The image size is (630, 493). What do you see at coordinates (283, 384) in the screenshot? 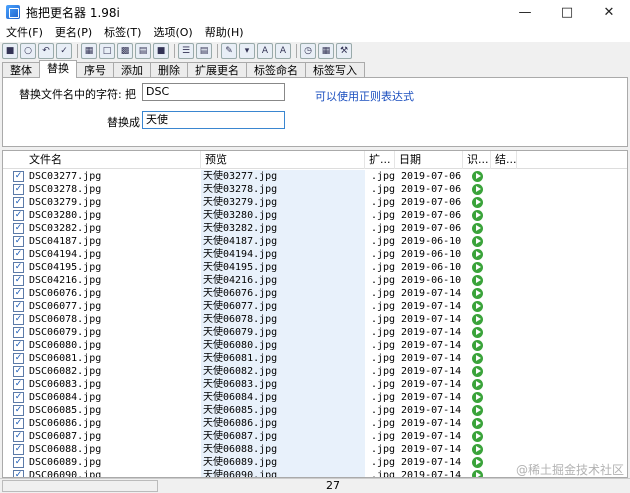
I see `row-preview: 天使06083.jpg` at bounding box center [283, 384].